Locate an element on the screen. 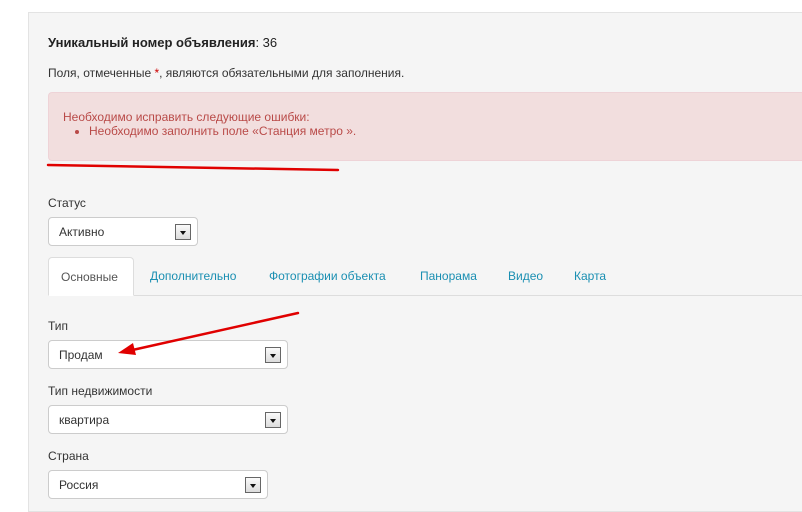 Image resolution: width=802 pixels, height=512 pixels. red-arrow-annotation is located at coordinates (213, 332).